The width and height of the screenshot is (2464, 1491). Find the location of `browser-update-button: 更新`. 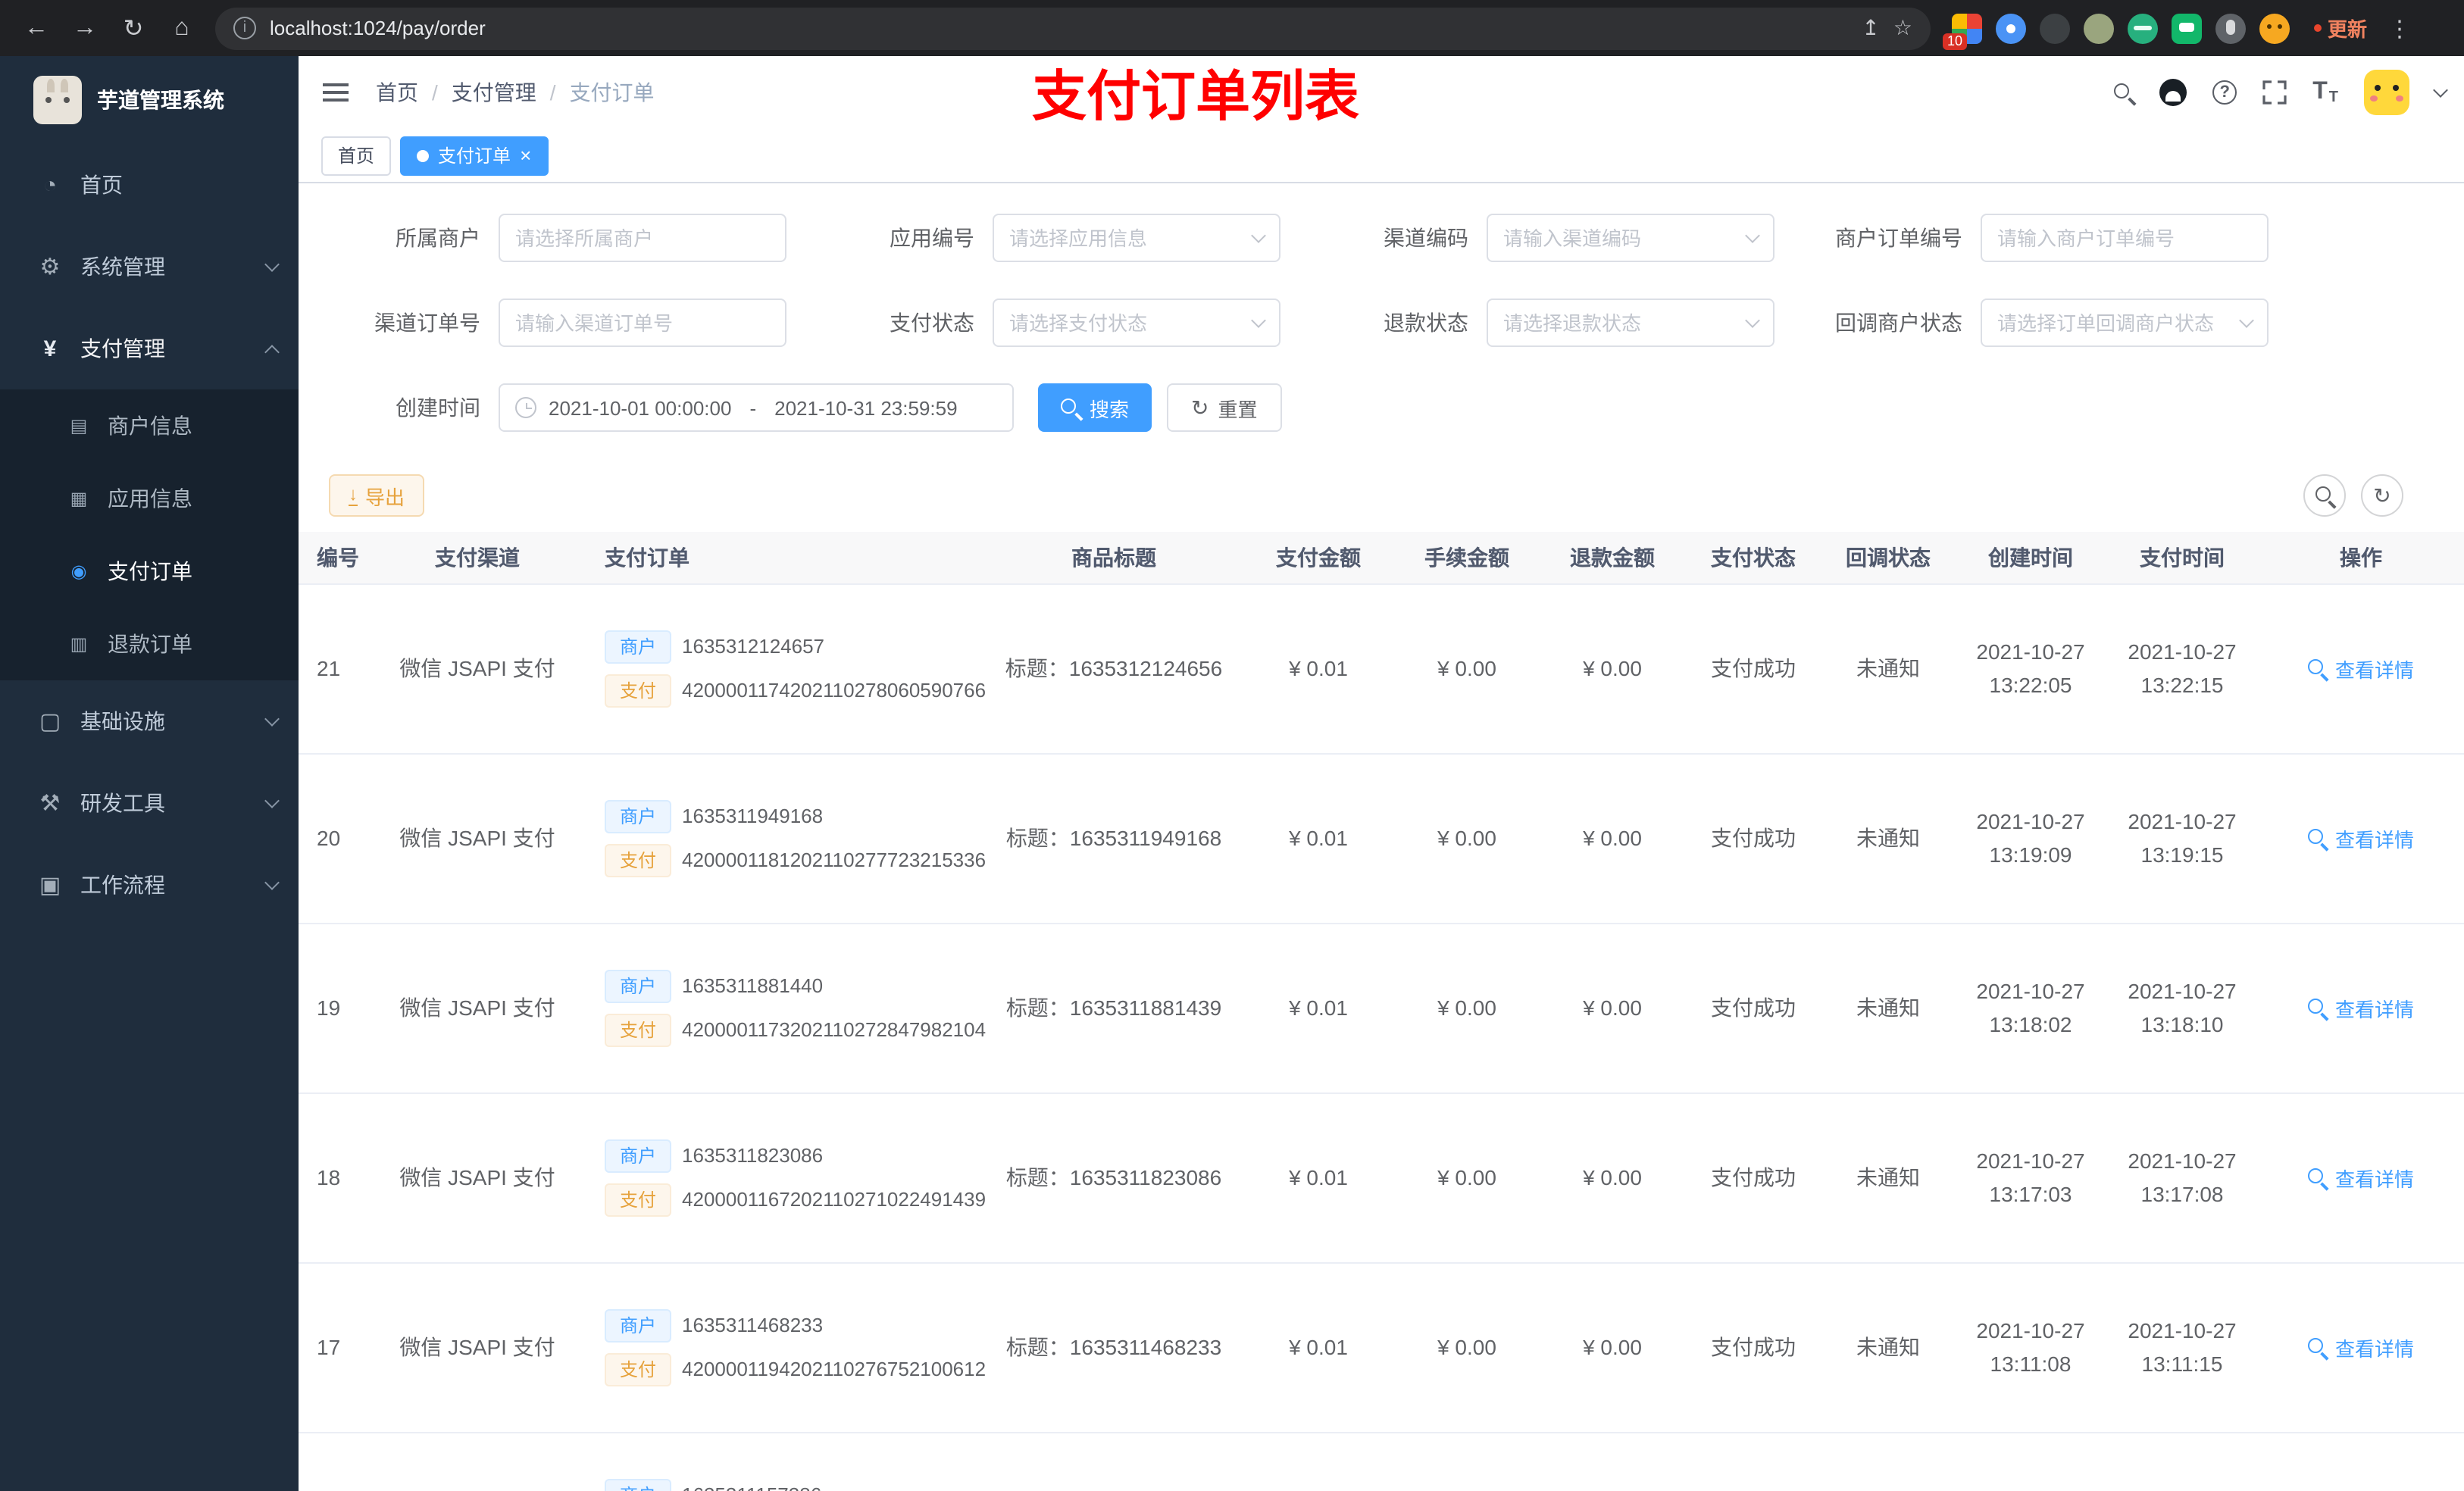

browser-update-button: 更新 is located at coordinates (2340, 28).